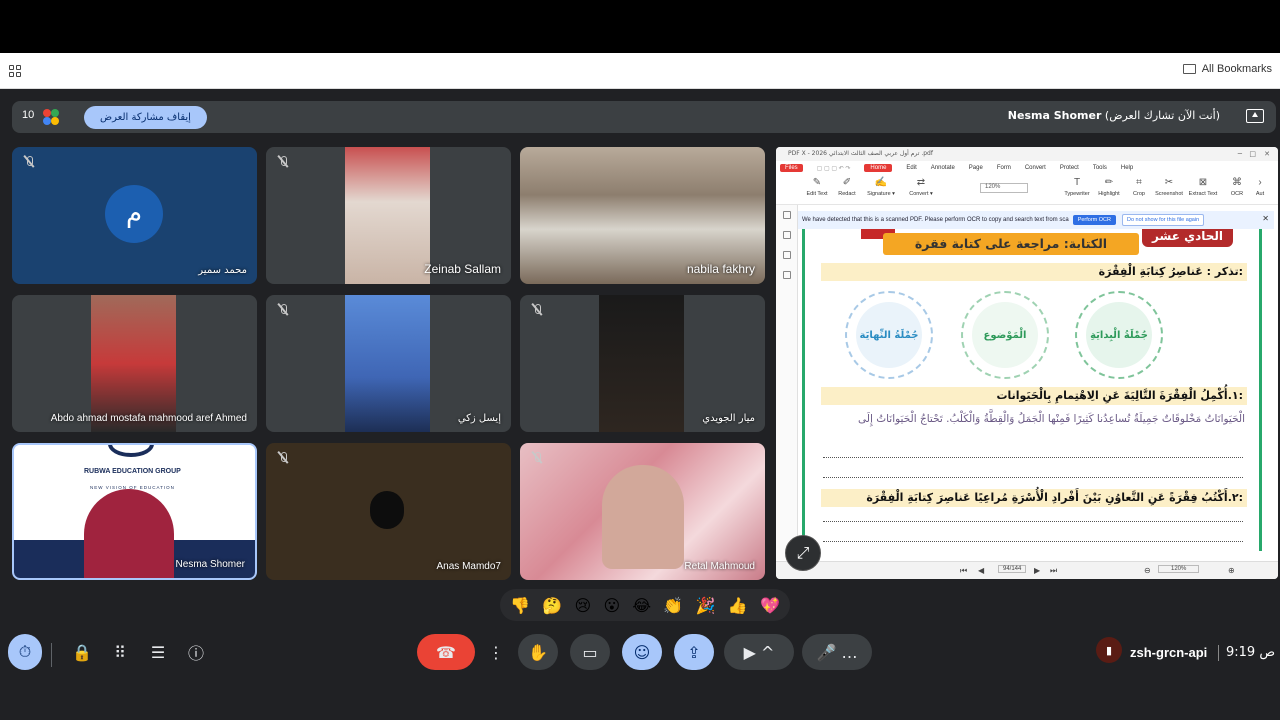  What do you see at coordinates (196, 652) in the screenshot?
I see `info-icon: ⓘ` at bounding box center [196, 652].